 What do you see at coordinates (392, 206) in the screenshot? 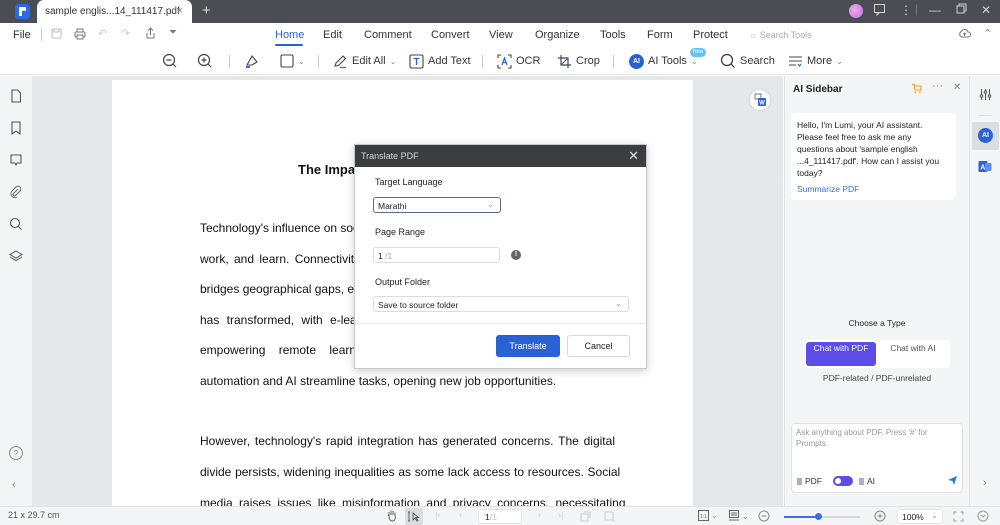
I see `target-language-value: Marathi` at bounding box center [392, 206].